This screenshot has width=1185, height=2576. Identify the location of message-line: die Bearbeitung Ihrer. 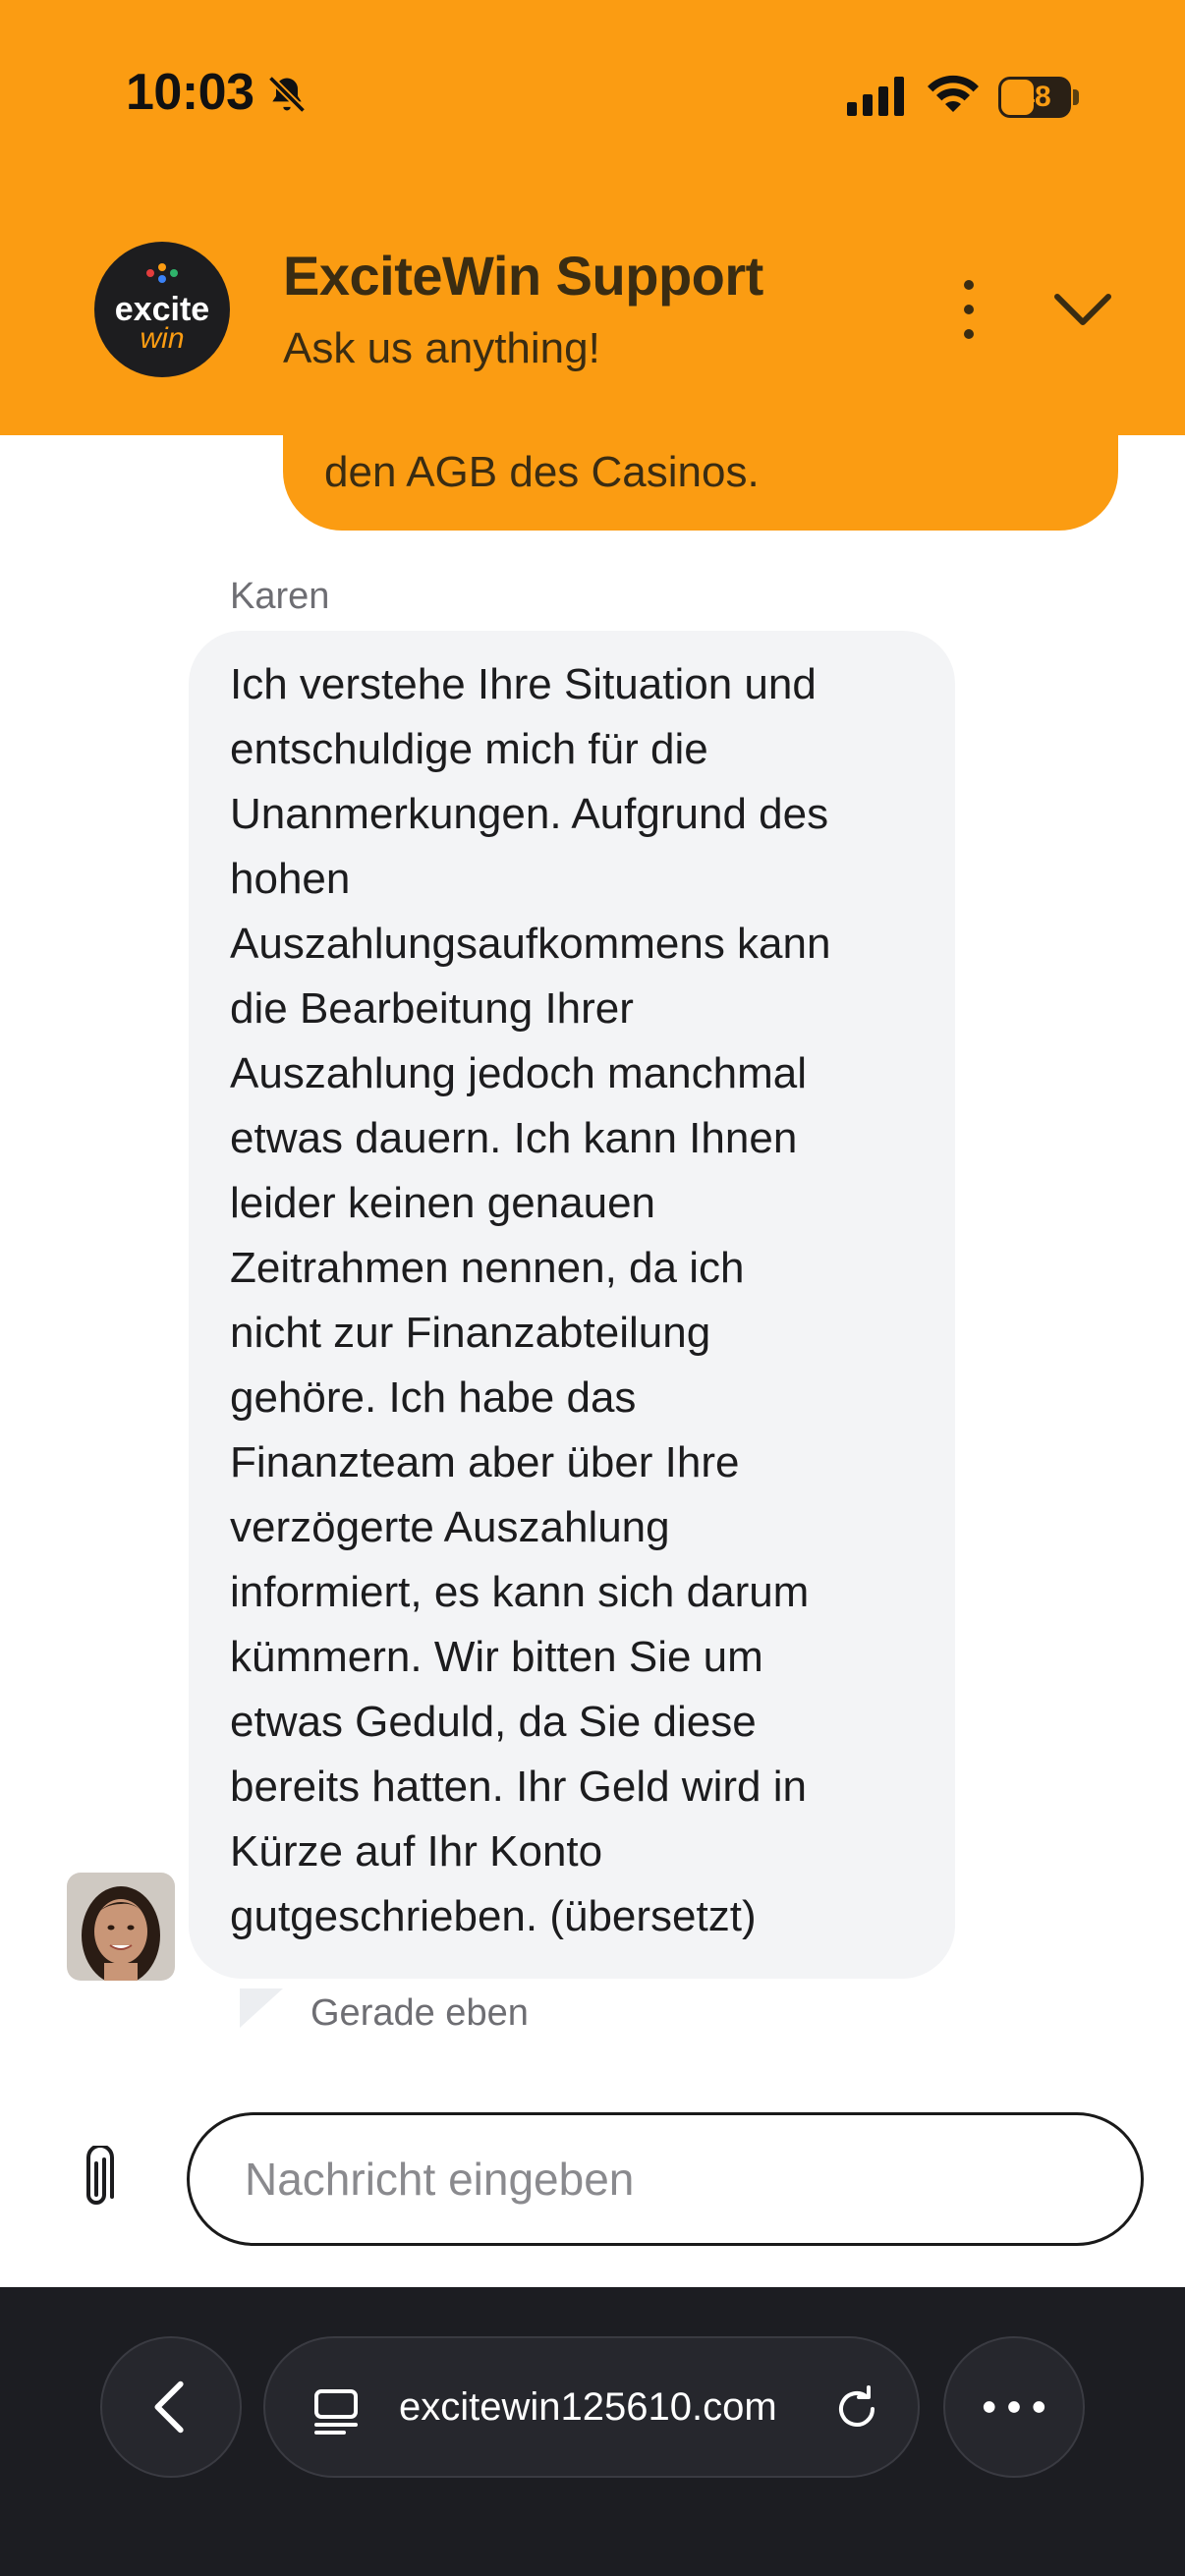
(432, 1008).